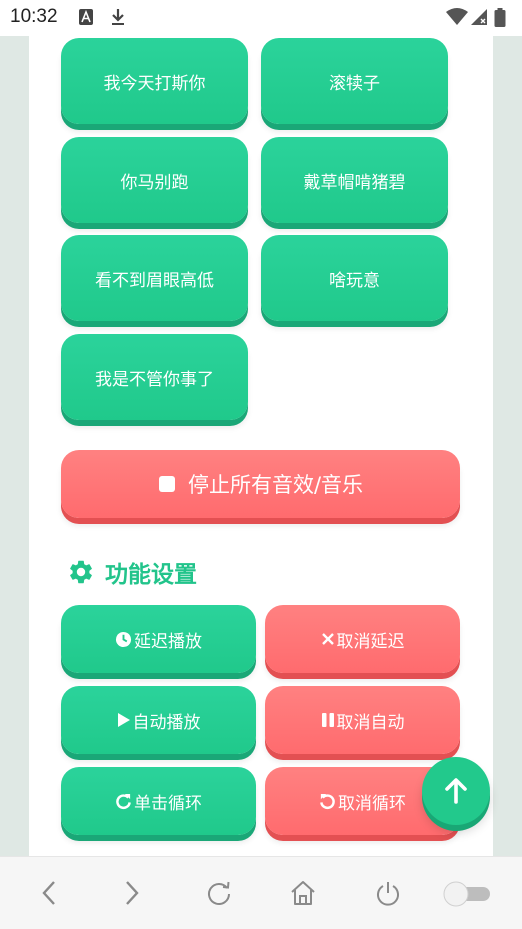 This screenshot has height=929, width=522. Describe the element at coordinates (467, 894) in the screenshot. I see `toggle-switch` at that location.